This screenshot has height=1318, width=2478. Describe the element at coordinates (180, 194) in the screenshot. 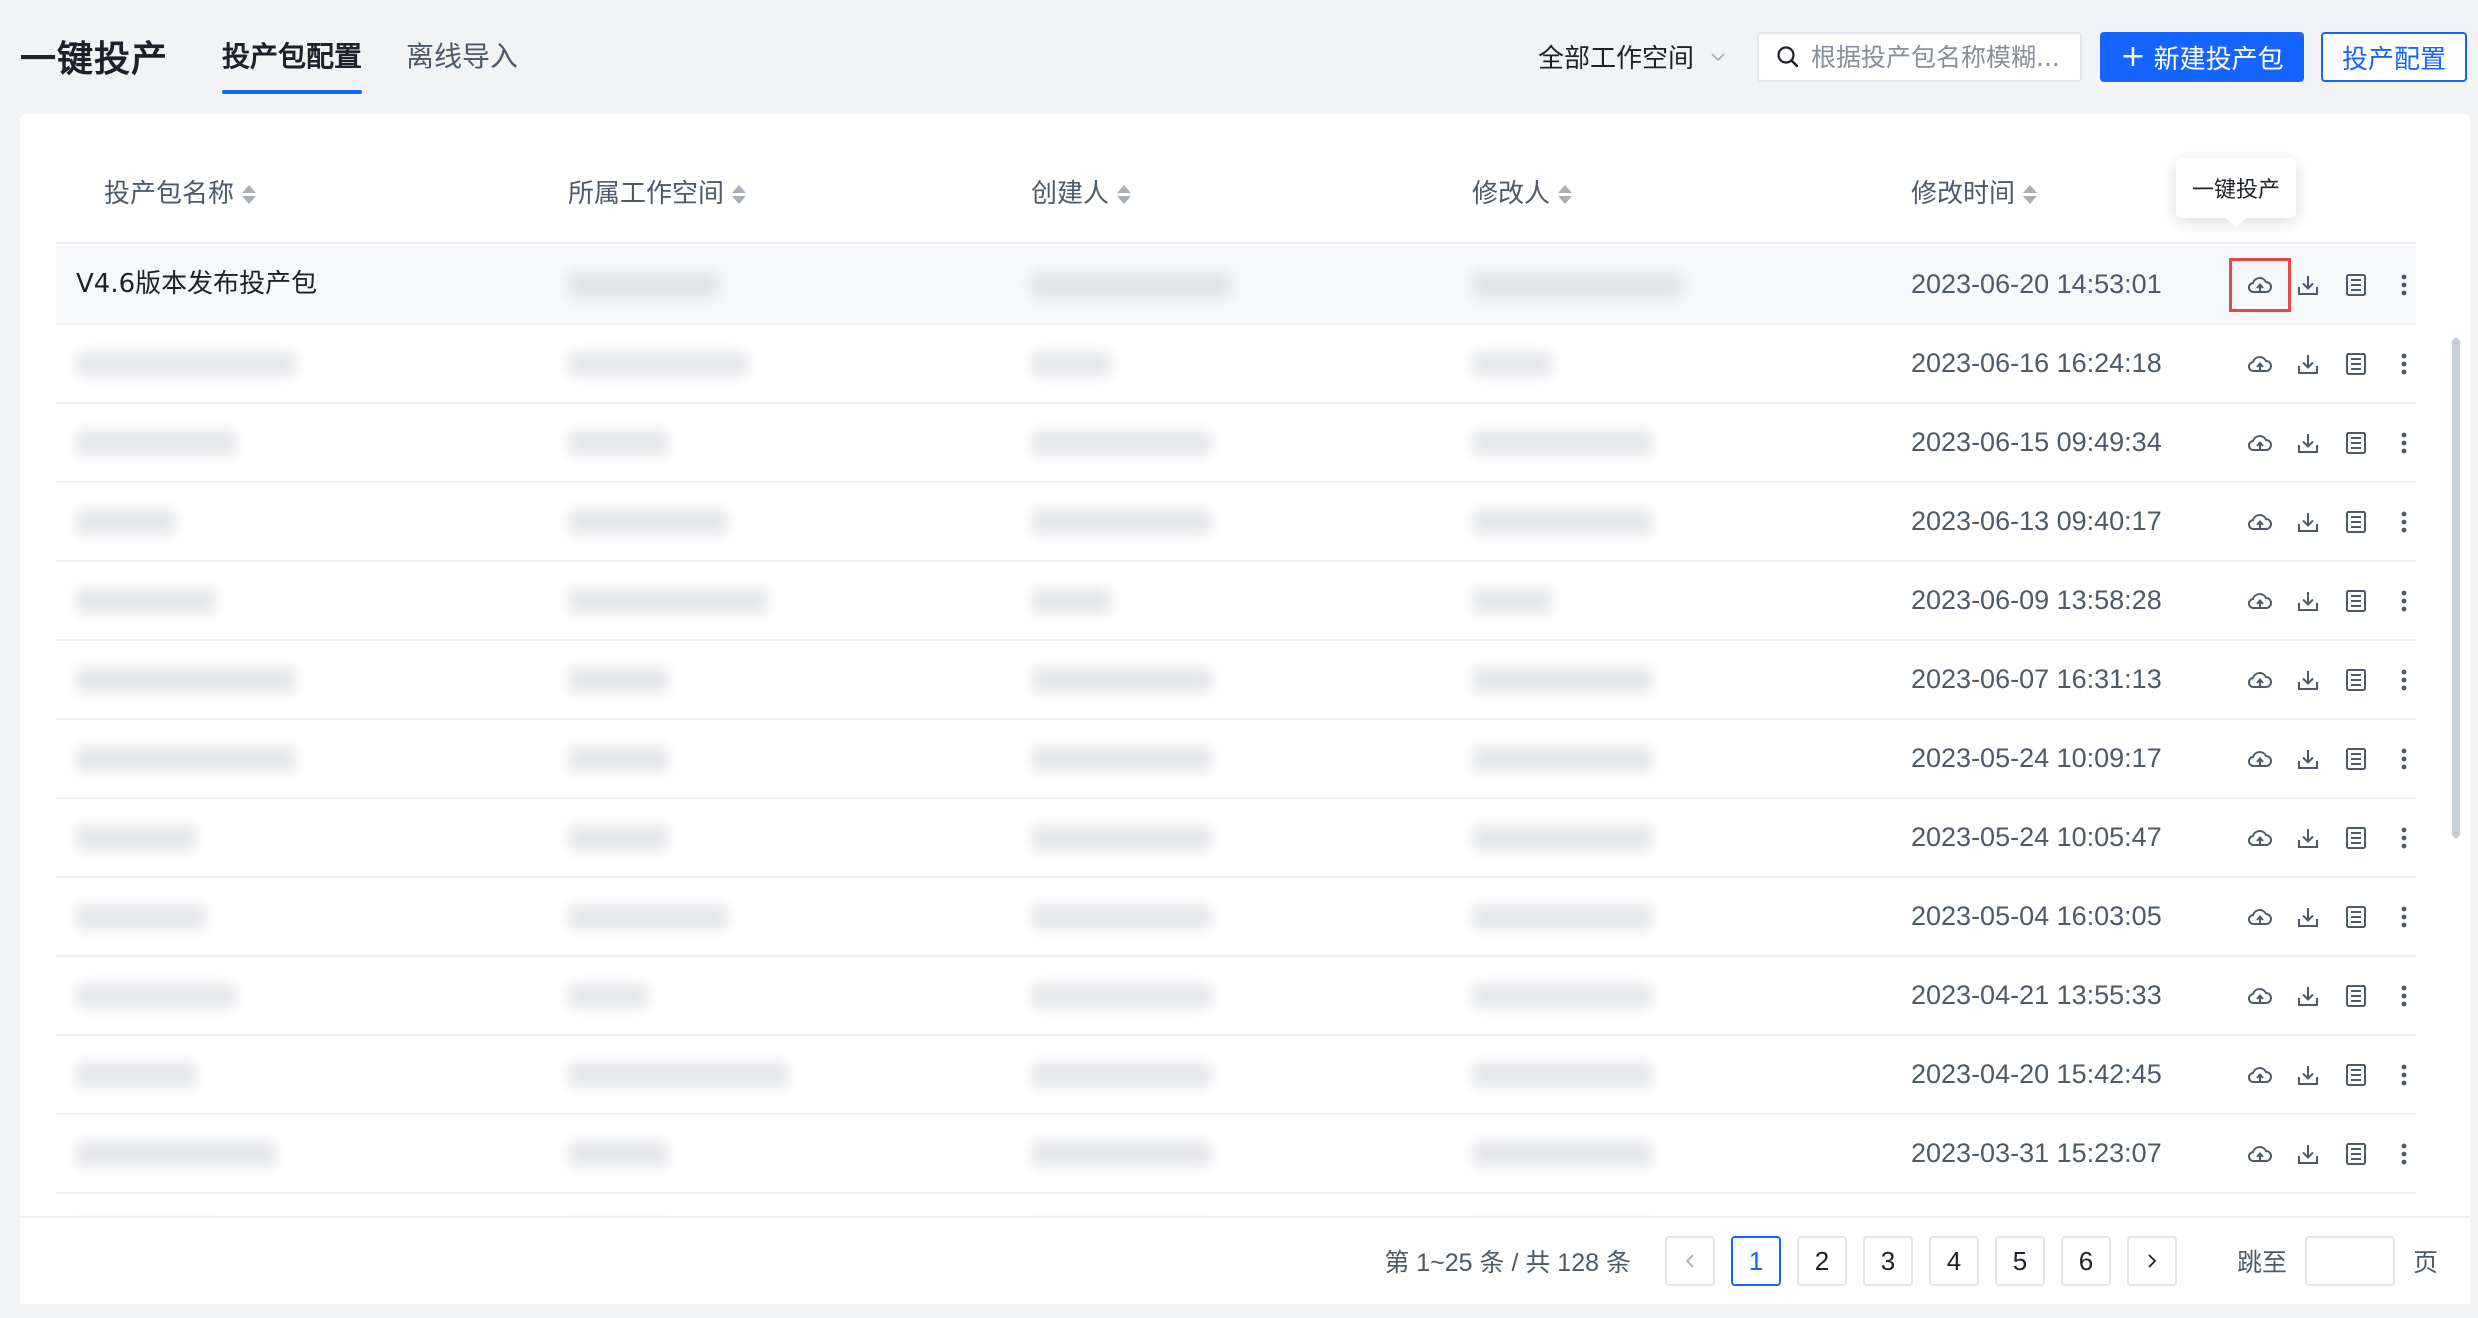

I see `column-header-name: 投产包名称` at that location.